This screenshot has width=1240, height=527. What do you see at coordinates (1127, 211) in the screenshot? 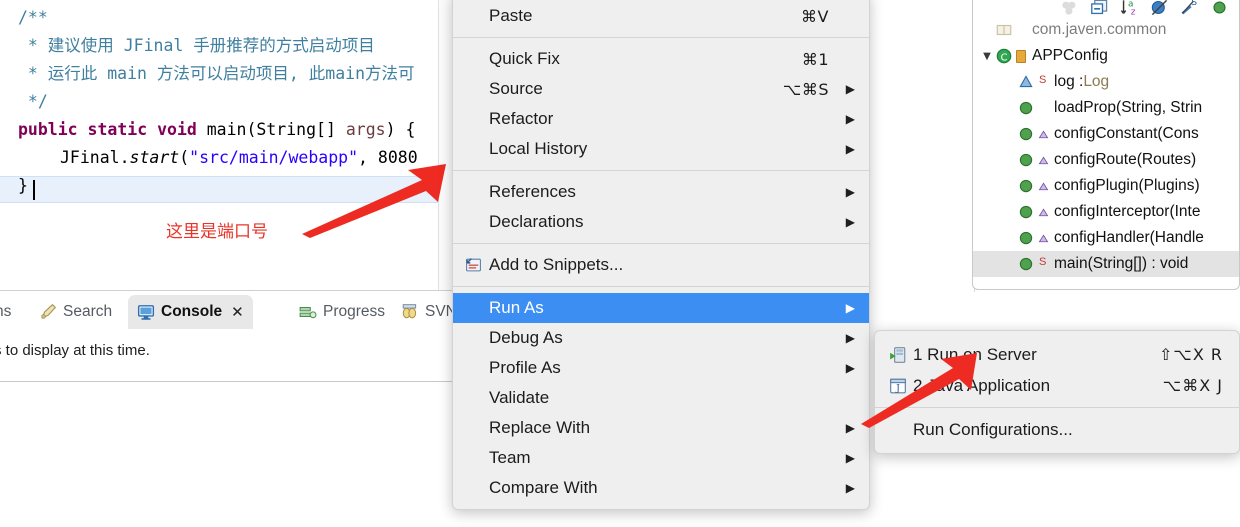
I see `outline-row-label: configInterceptor(Inte` at bounding box center [1127, 211].